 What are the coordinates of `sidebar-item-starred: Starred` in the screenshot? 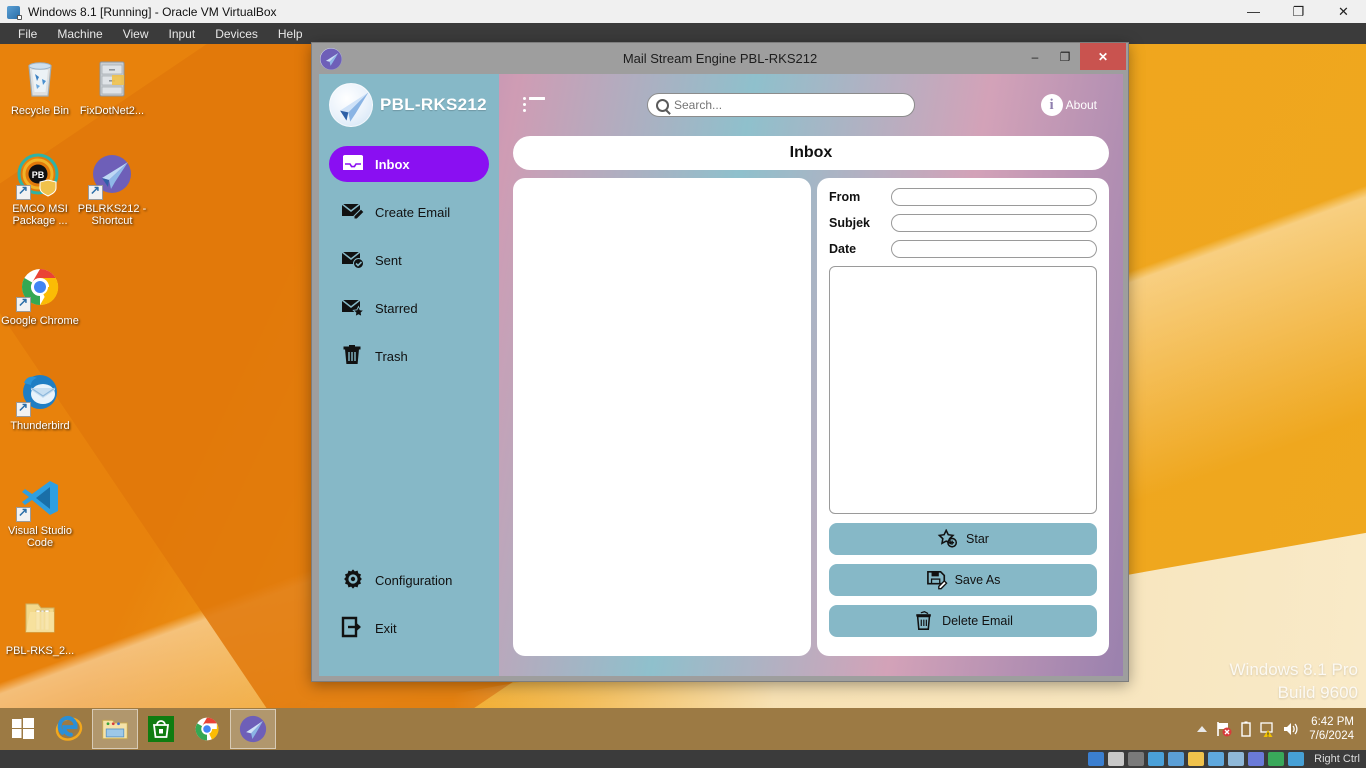 It's located at (409, 308).